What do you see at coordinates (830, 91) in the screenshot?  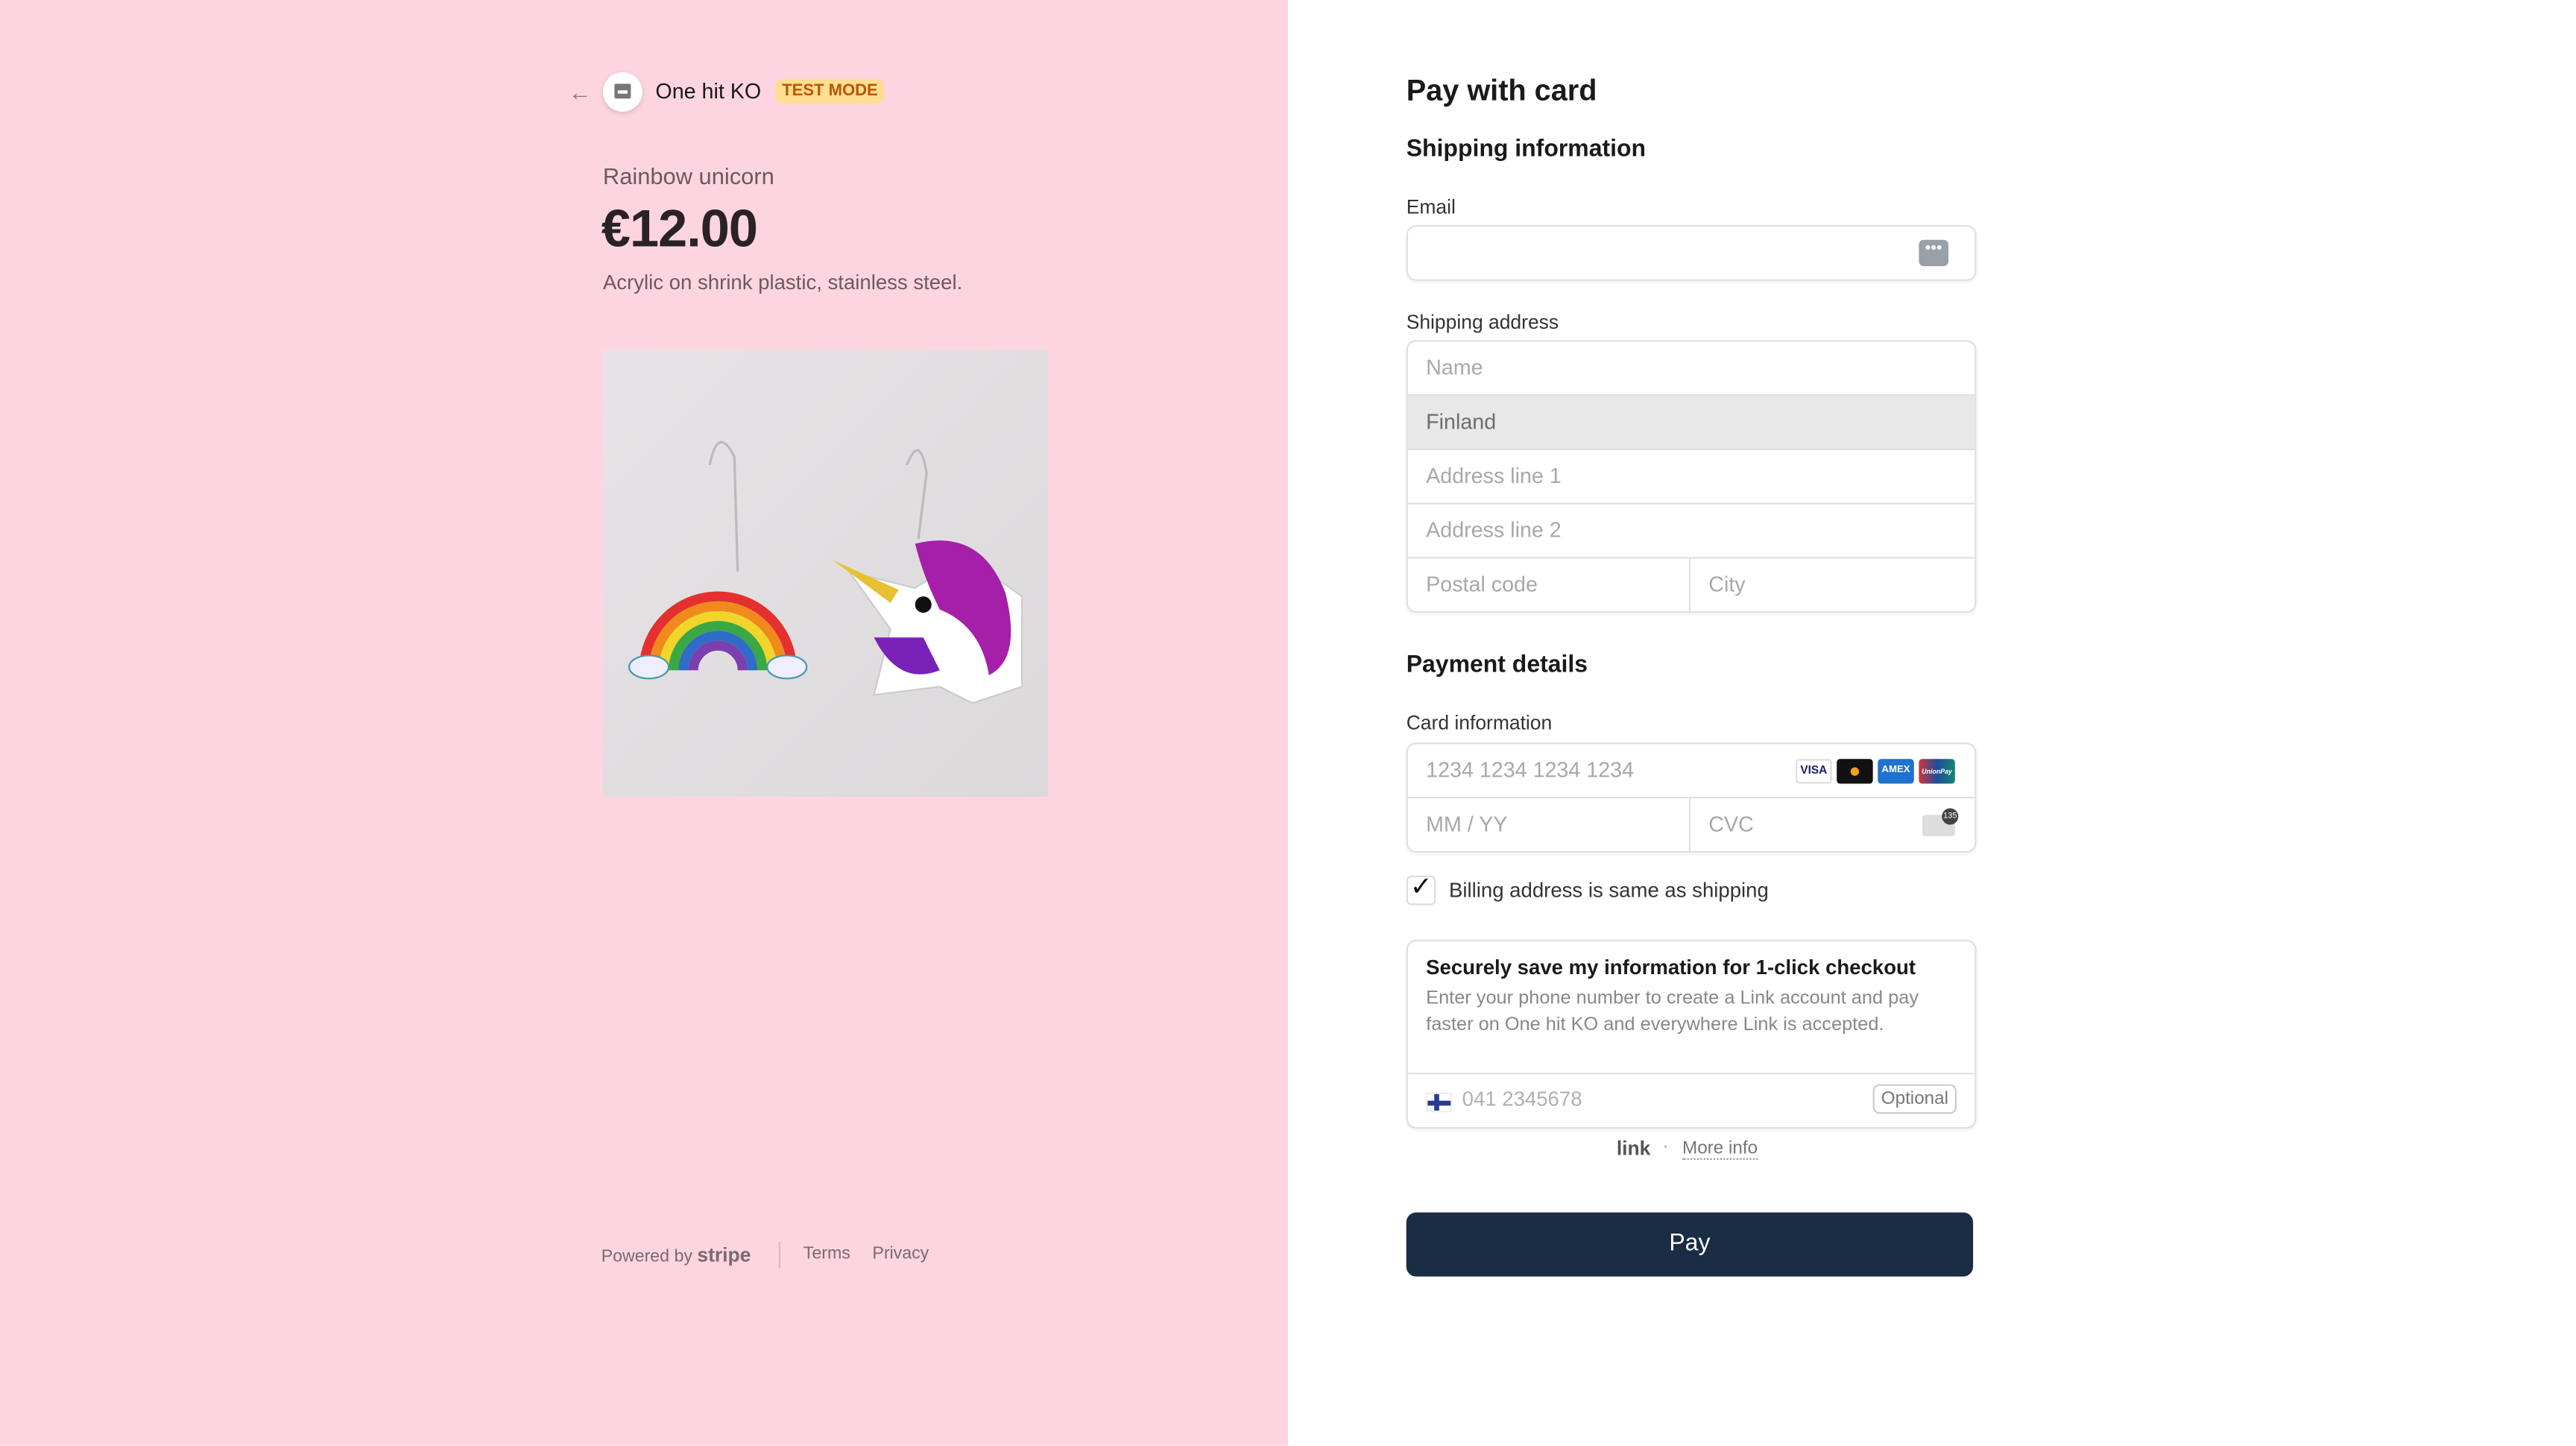 I see `test-mode-badge: TEST MODE` at bounding box center [830, 91].